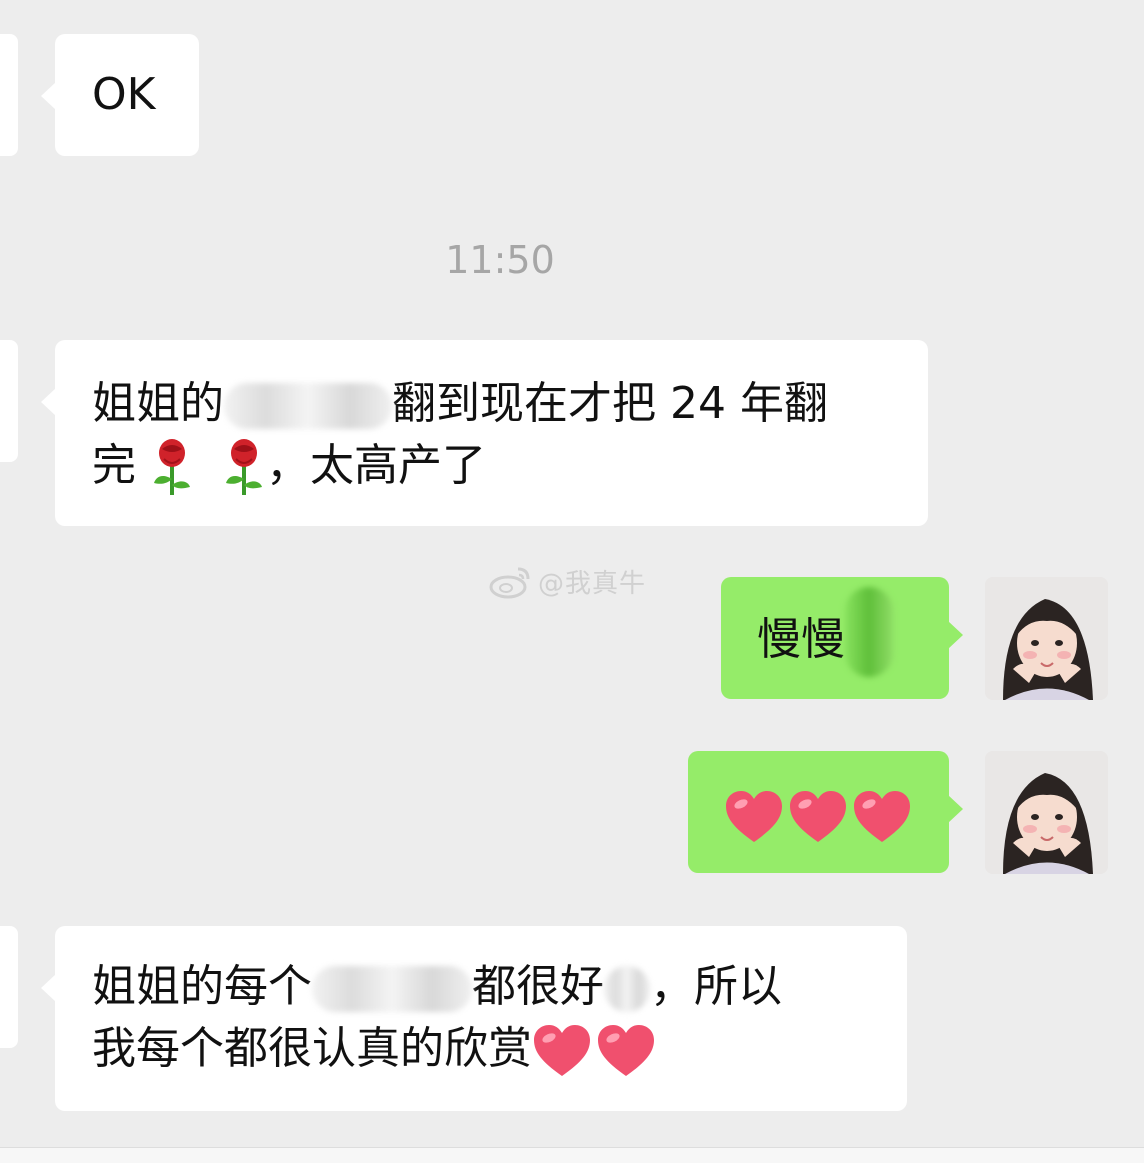 This screenshot has width=1144, height=1163. I want to click on message-timestamp: 11:50, so click(500, 260).